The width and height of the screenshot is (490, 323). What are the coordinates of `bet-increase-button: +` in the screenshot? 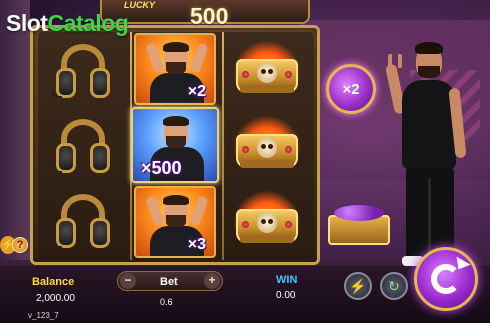 It's located at (212, 281).